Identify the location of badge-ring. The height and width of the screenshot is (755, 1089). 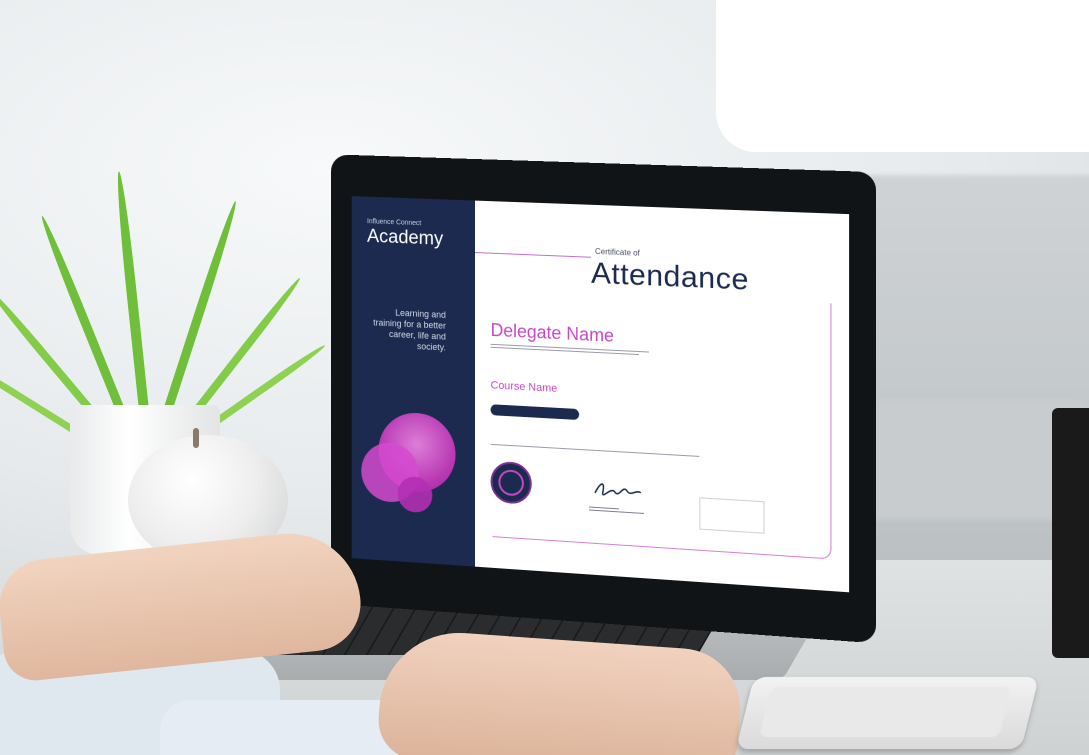
(511, 483).